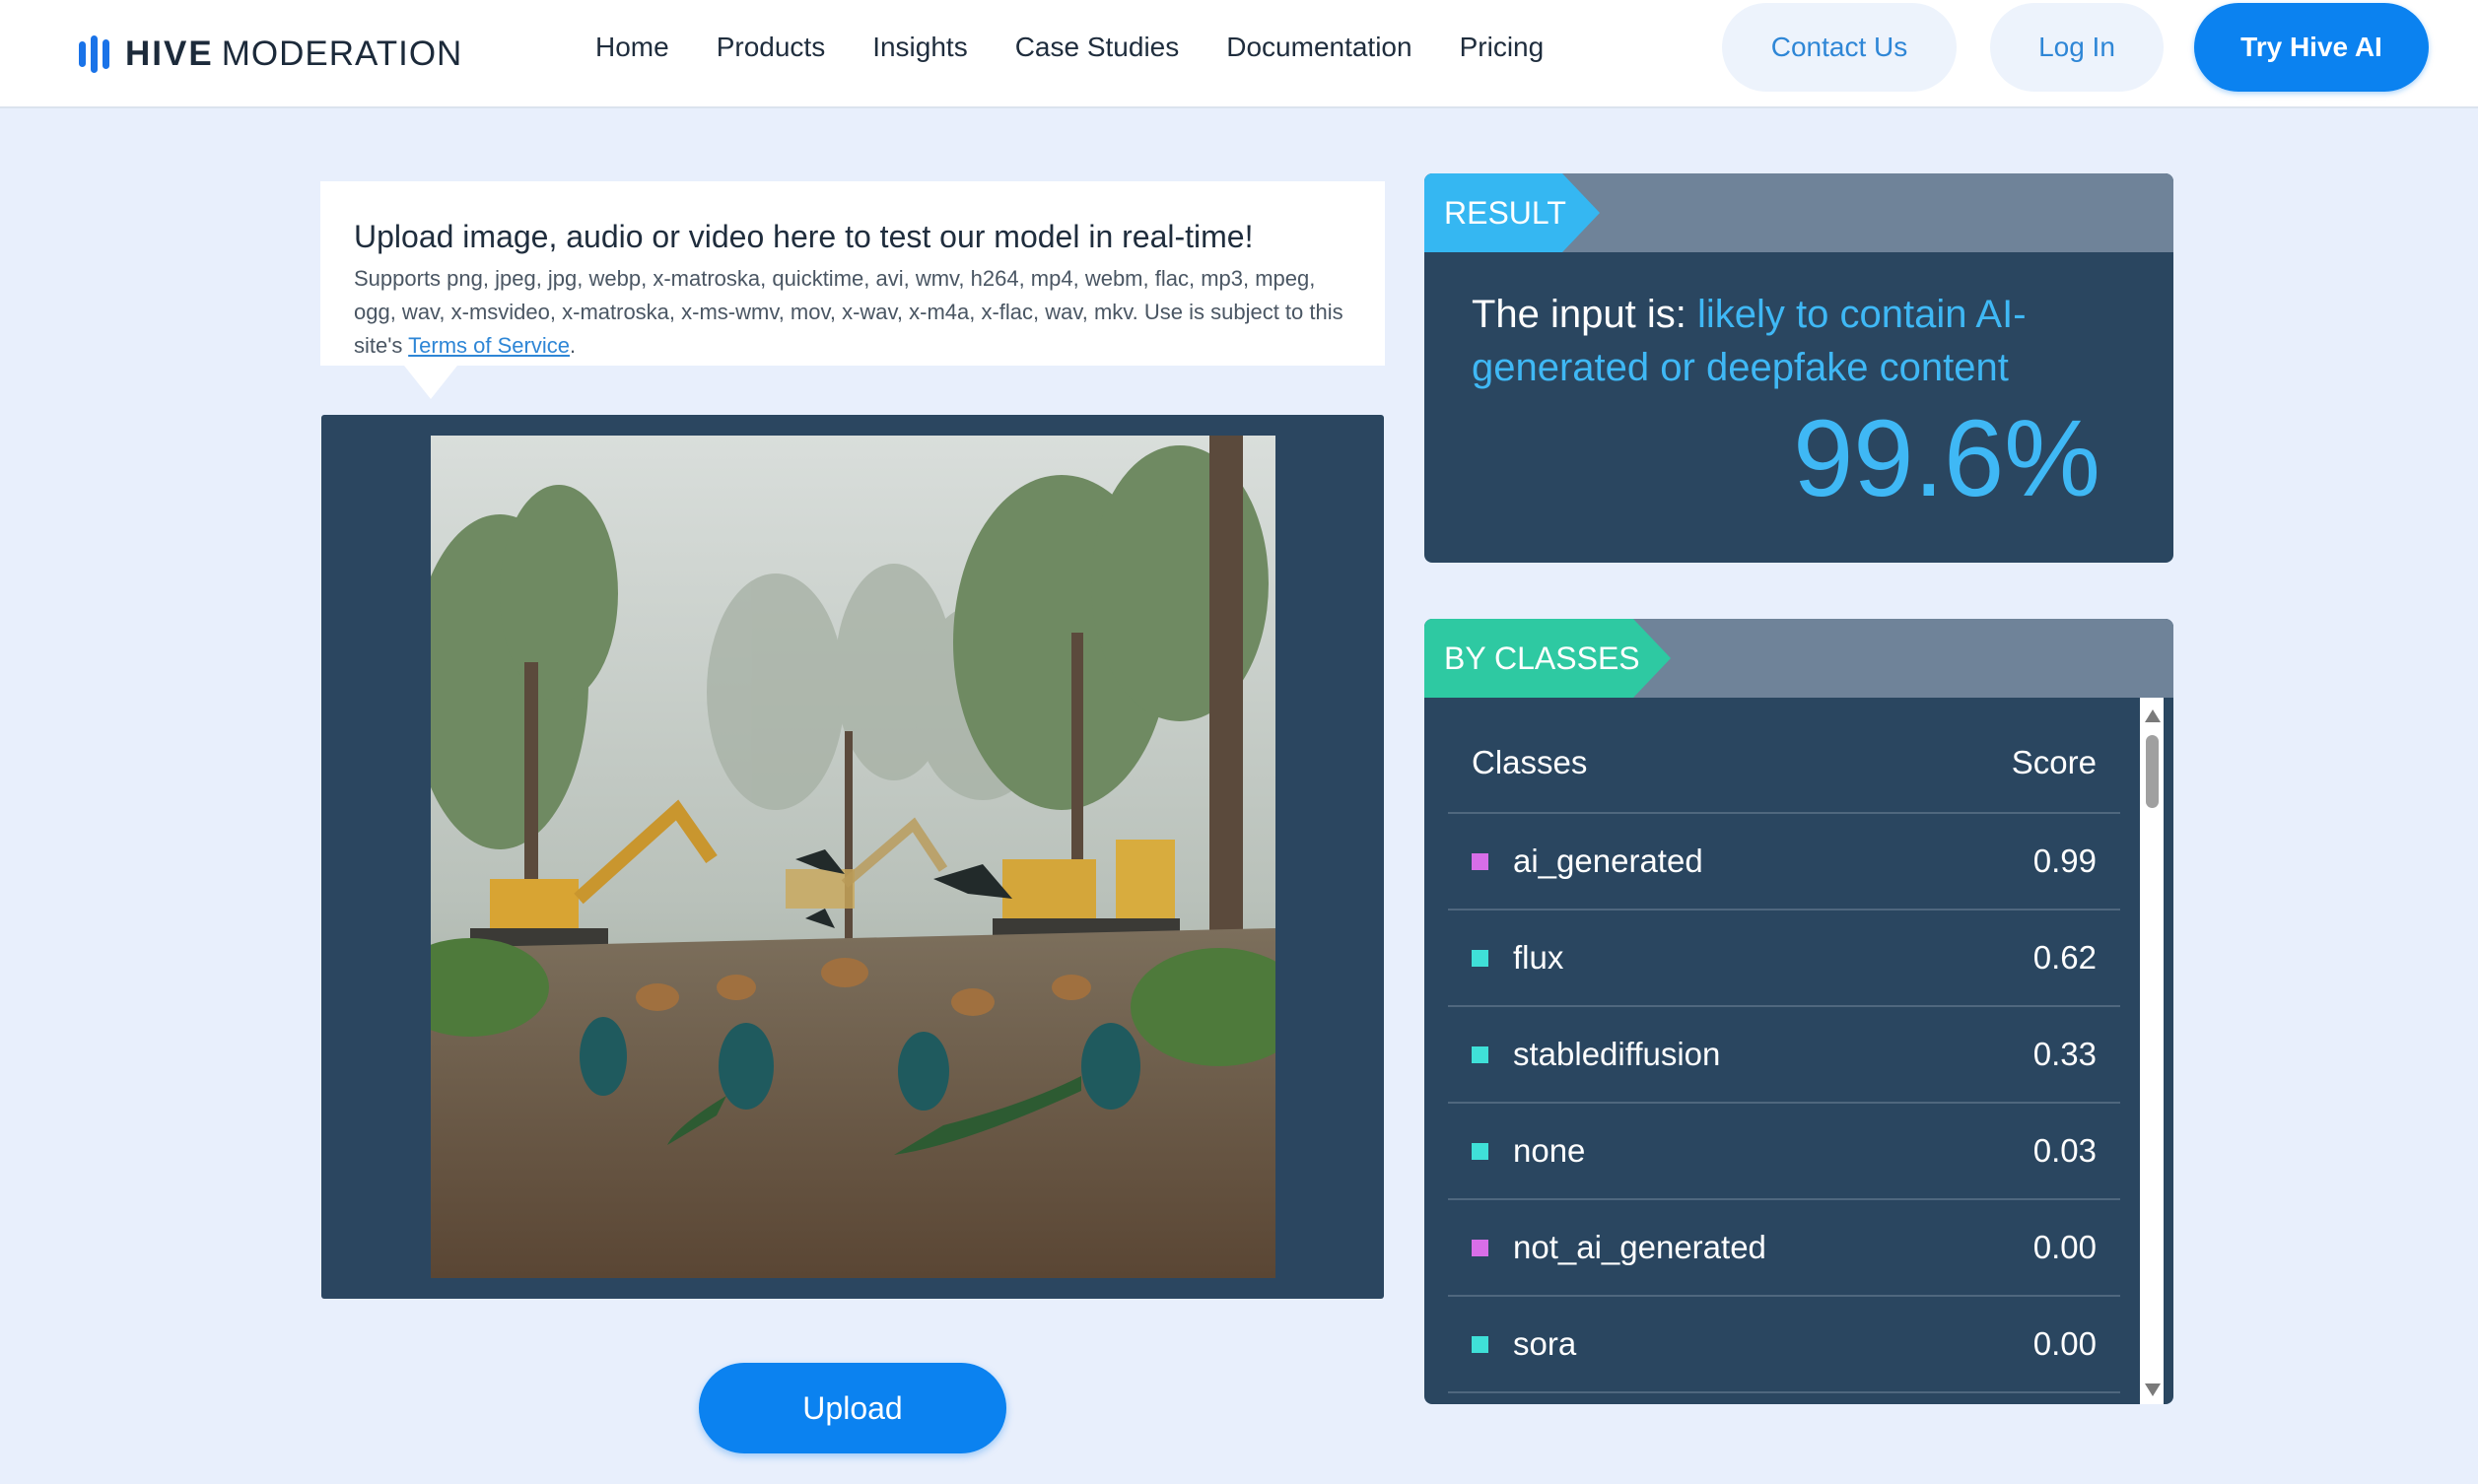  Describe the element at coordinates (1098, 47) in the screenshot. I see `nav-case-studies: Case Studies` at that location.